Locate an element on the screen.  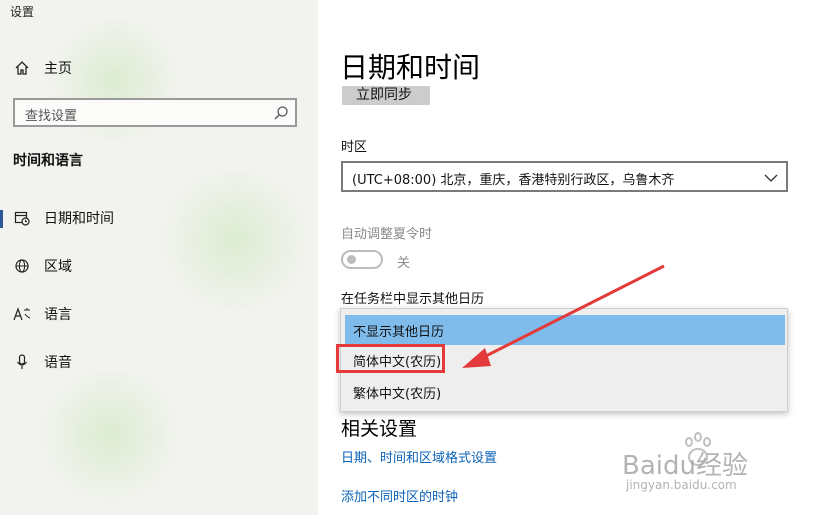
sync-now-label: 立即同步 is located at coordinates (384, 95).